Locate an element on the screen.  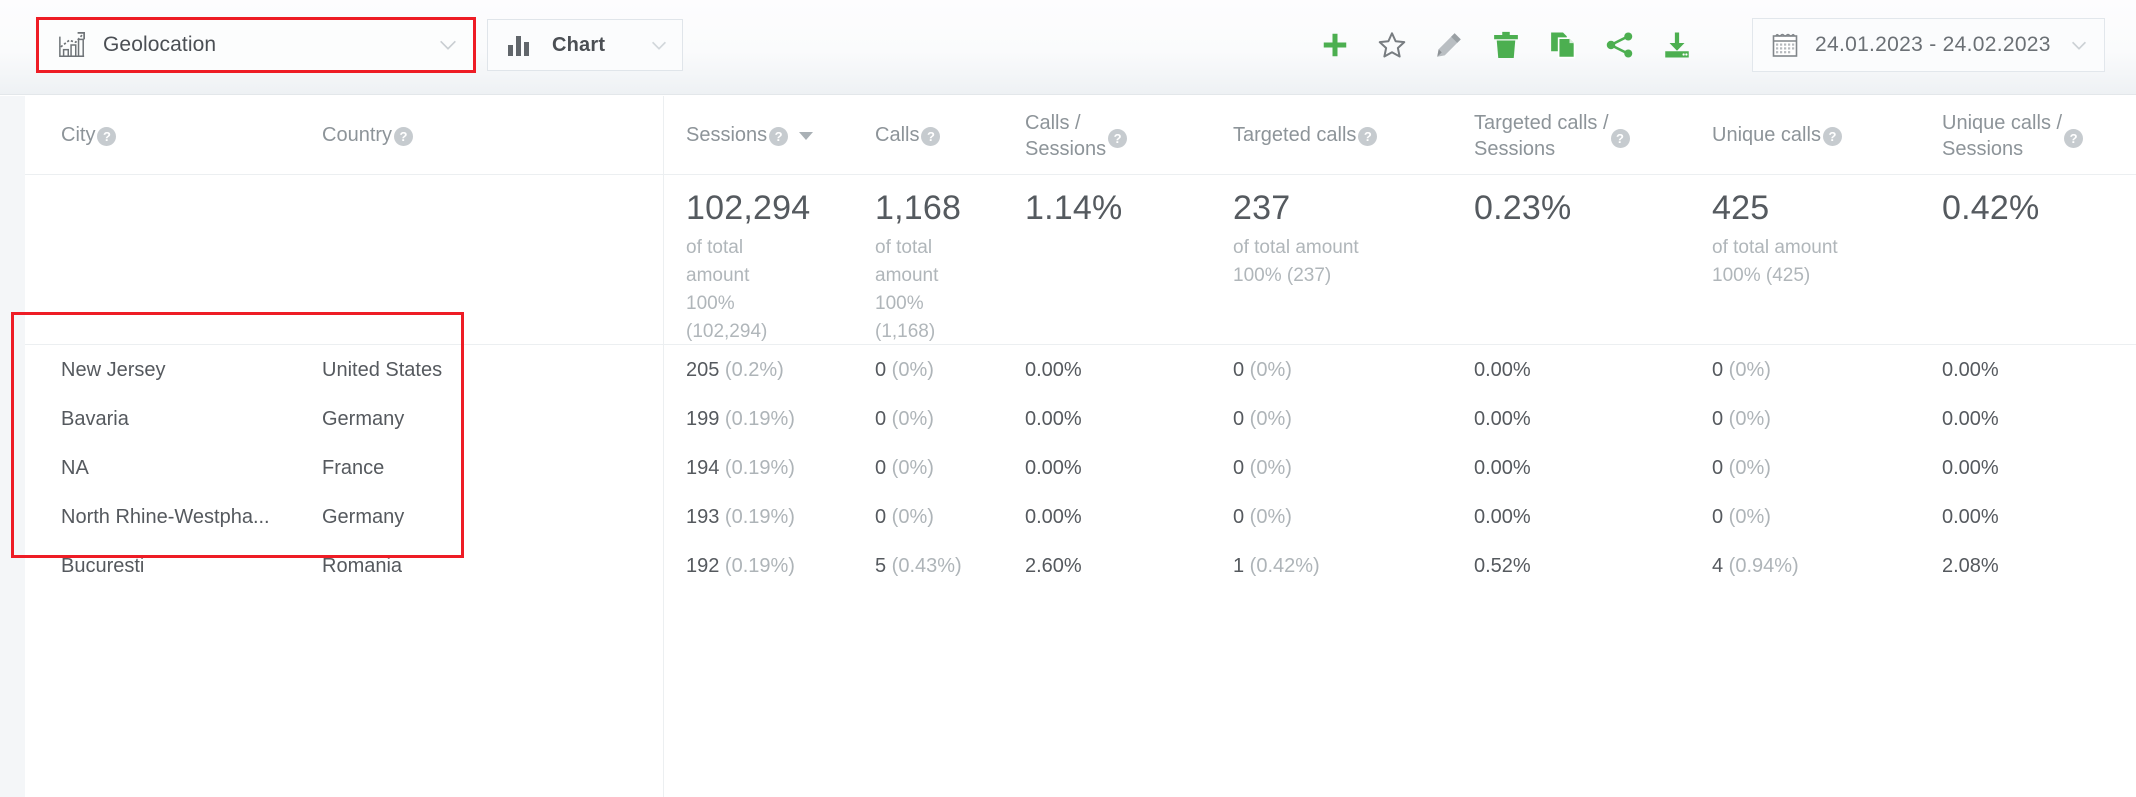
totals-subtext: of total amount 100% (102,294) is located at coordinates (727, 289).